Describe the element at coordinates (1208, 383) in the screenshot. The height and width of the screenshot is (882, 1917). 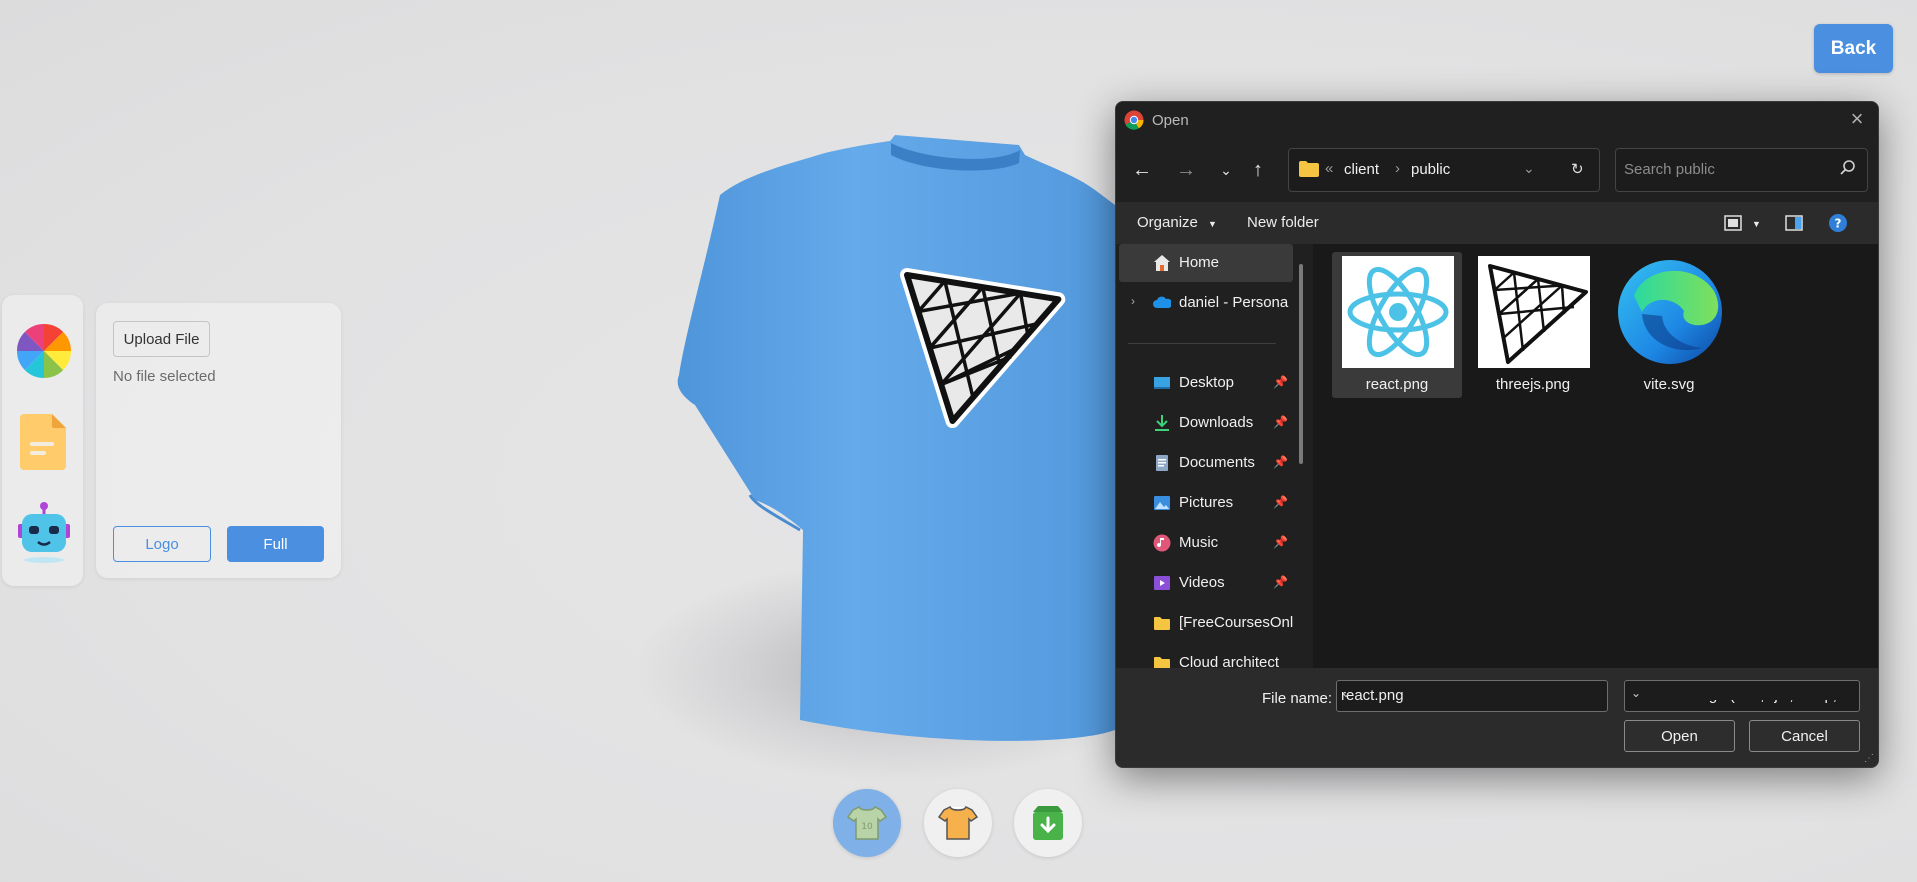
I see `nav-item-desktop: Desktop 📌` at that location.